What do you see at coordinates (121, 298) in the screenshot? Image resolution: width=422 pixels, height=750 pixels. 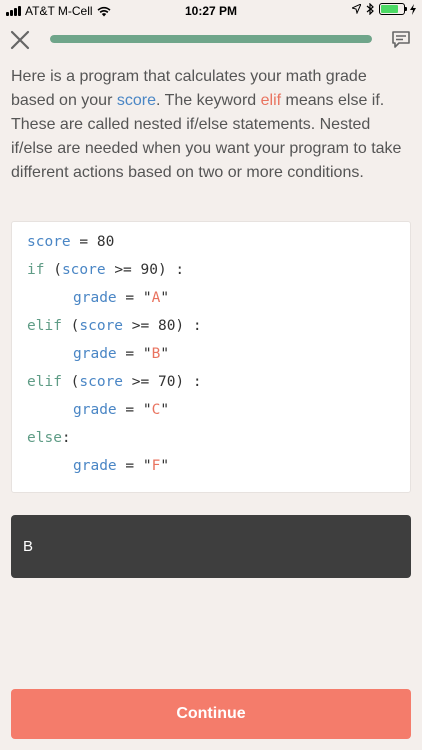 I see `code-line-3: grade = "A"` at bounding box center [121, 298].